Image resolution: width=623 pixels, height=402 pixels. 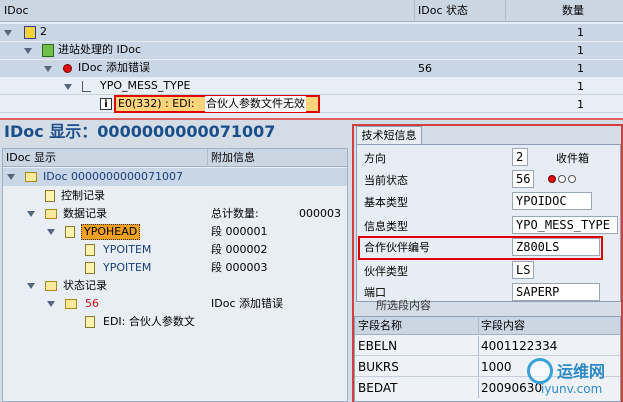 What do you see at coordinates (552, 201) in the screenshot?
I see `basic-type-field: YPOIDOC` at bounding box center [552, 201].